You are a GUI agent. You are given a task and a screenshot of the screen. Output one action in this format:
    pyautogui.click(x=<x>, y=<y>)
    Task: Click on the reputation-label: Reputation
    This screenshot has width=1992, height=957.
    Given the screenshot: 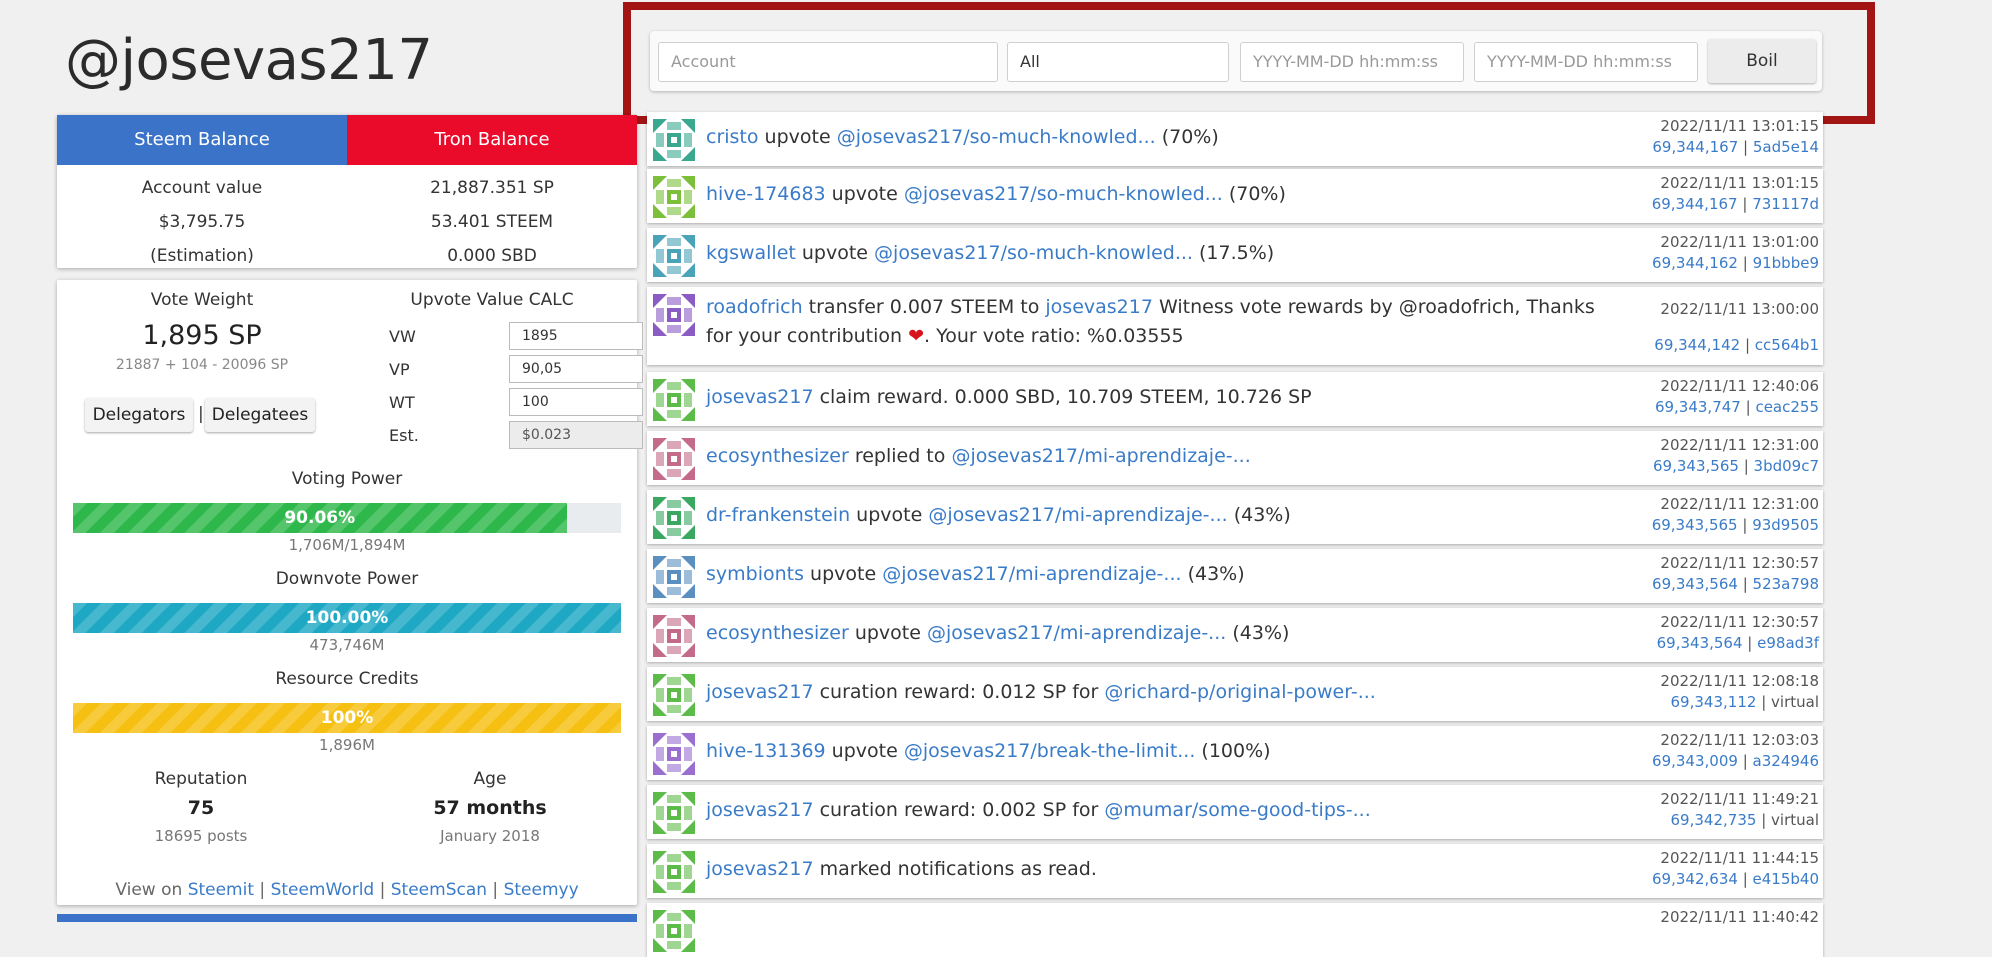 What is the action you would take?
    pyautogui.click(x=201, y=779)
    